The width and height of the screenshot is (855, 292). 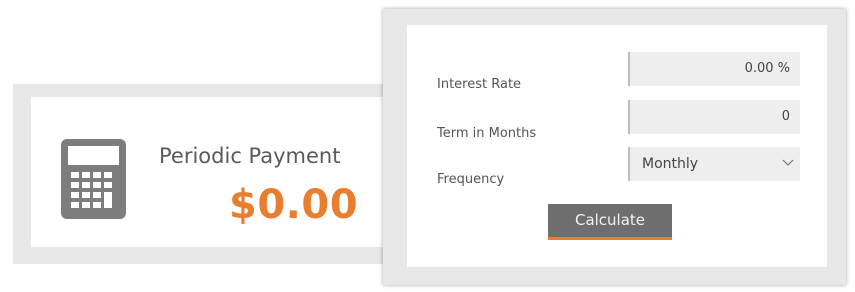 What do you see at coordinates (670, 164) in the screenshot?
I see `frequency-selected-value: Monthly` at bounding box center [670, 164].